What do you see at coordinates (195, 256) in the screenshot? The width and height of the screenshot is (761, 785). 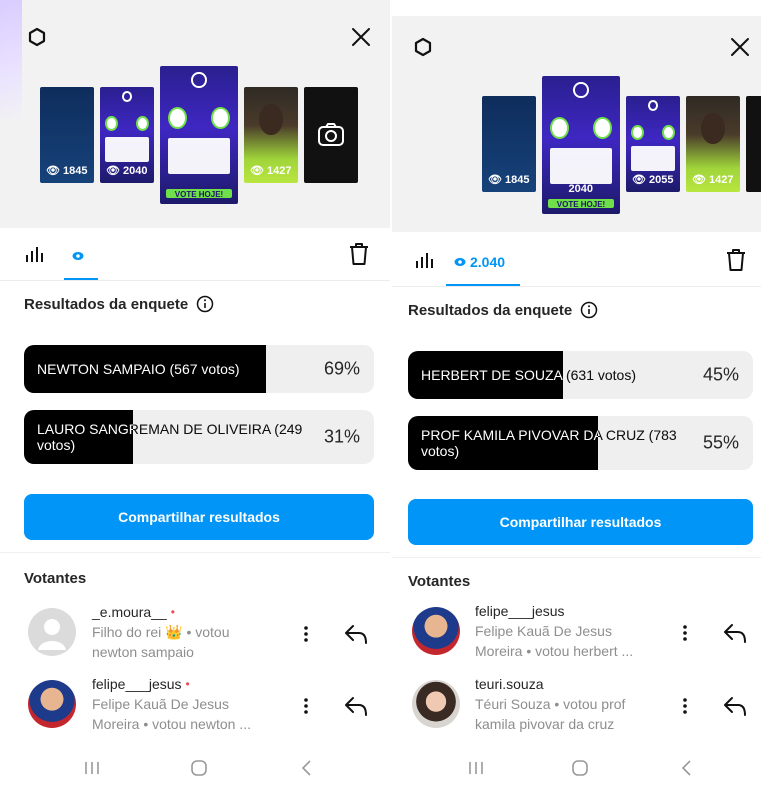 I see `story-tabs` at bounding box center [195, 256].